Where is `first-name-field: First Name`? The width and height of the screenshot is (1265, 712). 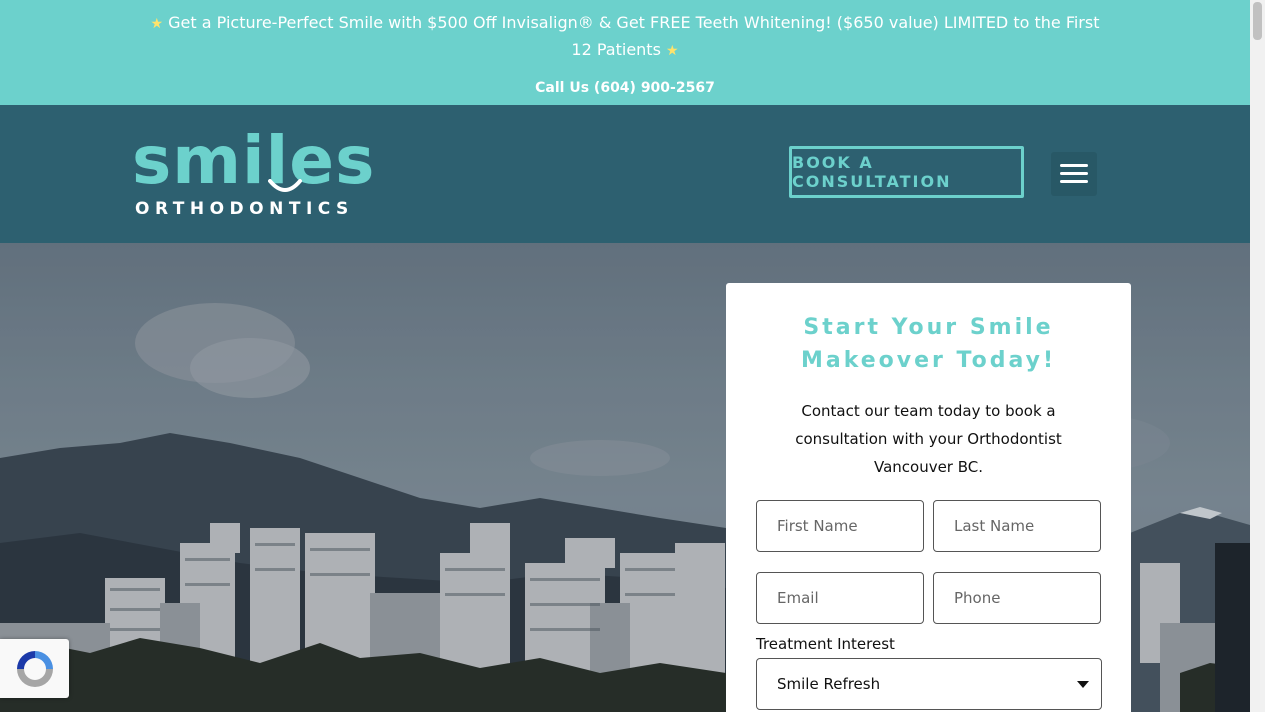 first-name-field: First Name is located at coordinates (840, 526).